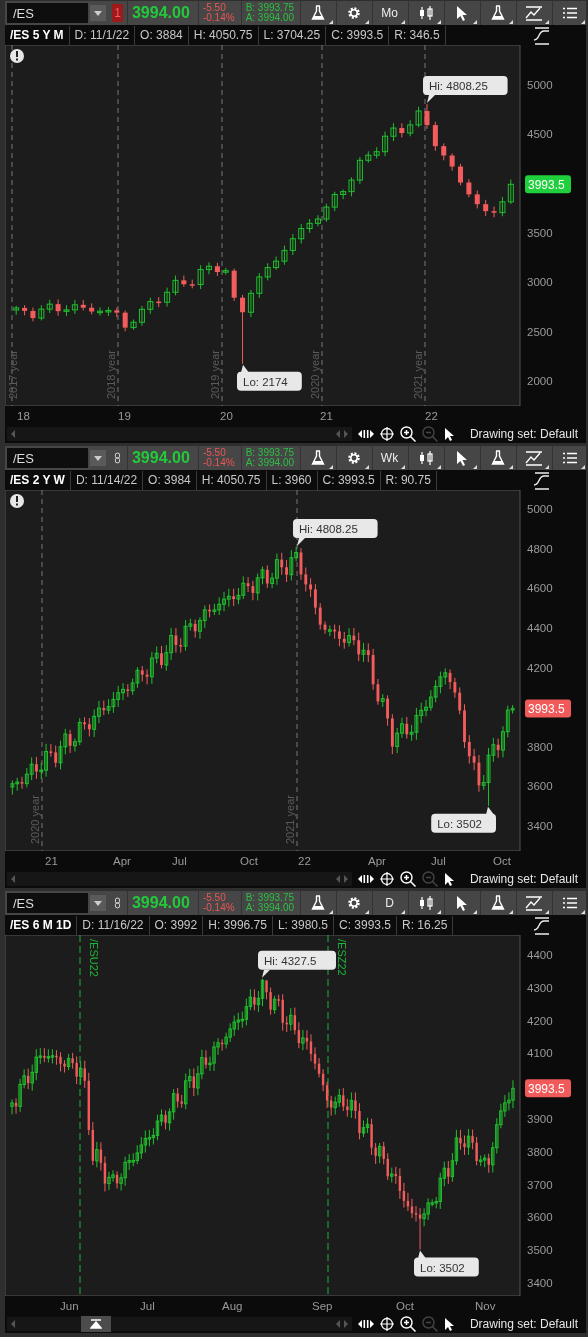 The image size is (588, 1337). What do you see at coordinates (342, 957) in the screenshot?
I see `contract-label: /ESZ22` at bounding box center [342, 957].